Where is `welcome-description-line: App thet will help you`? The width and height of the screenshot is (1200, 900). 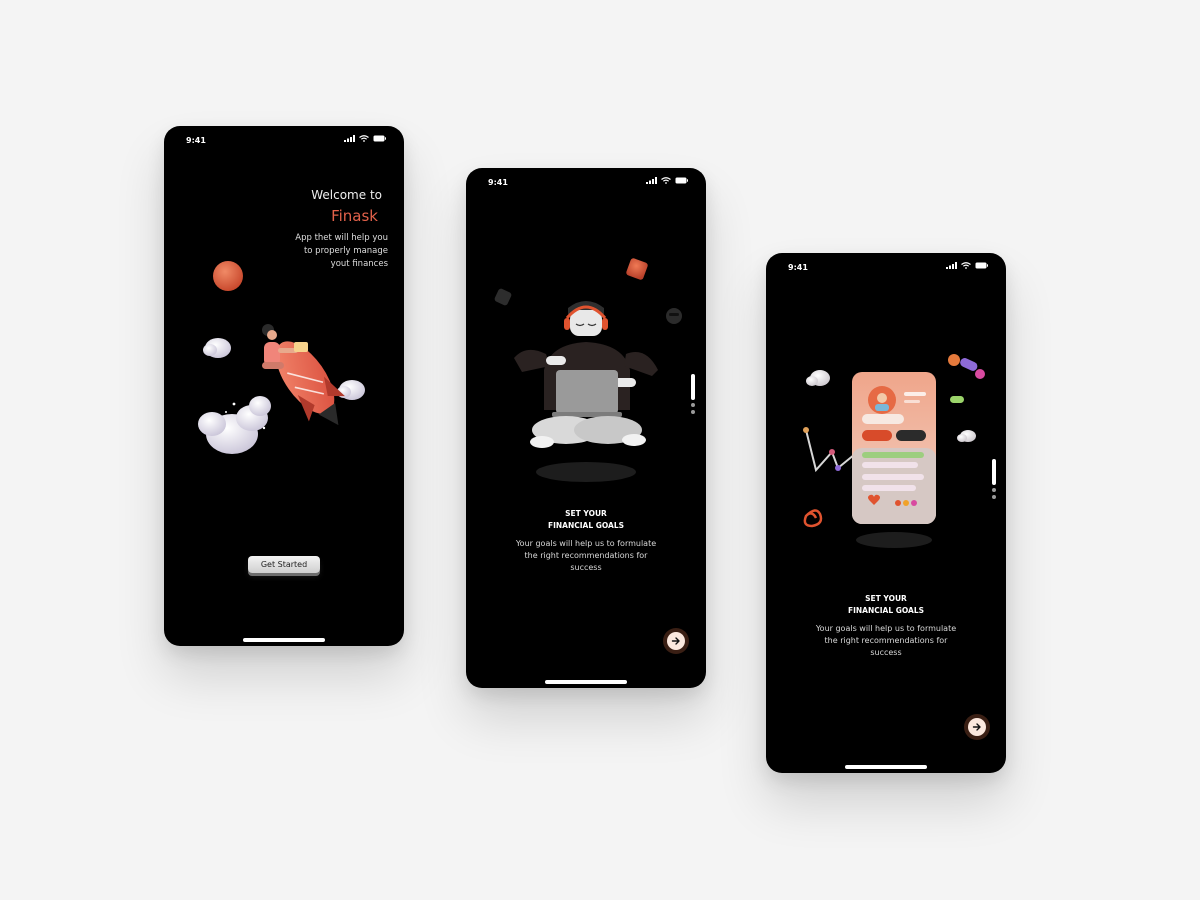 welcome-description-line: App thet will help you is located at coordinates (341, 238).